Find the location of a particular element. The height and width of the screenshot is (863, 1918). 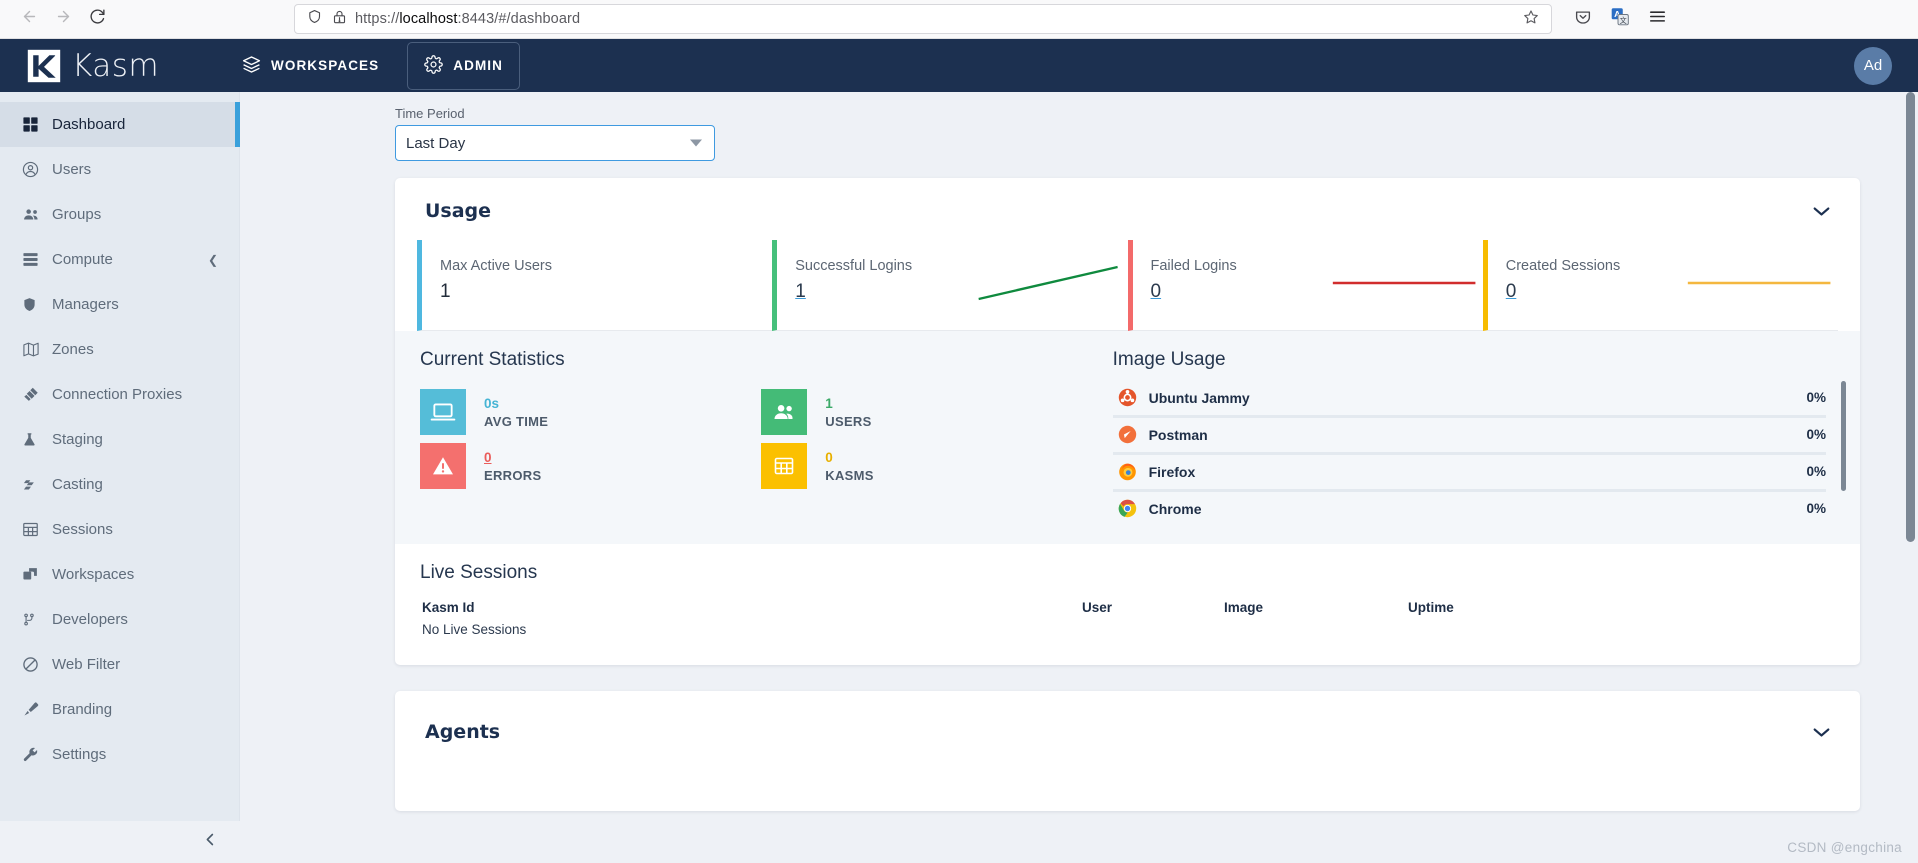

sidebar-item-workspaces: Workspaces is located at coordinates (120, 574).